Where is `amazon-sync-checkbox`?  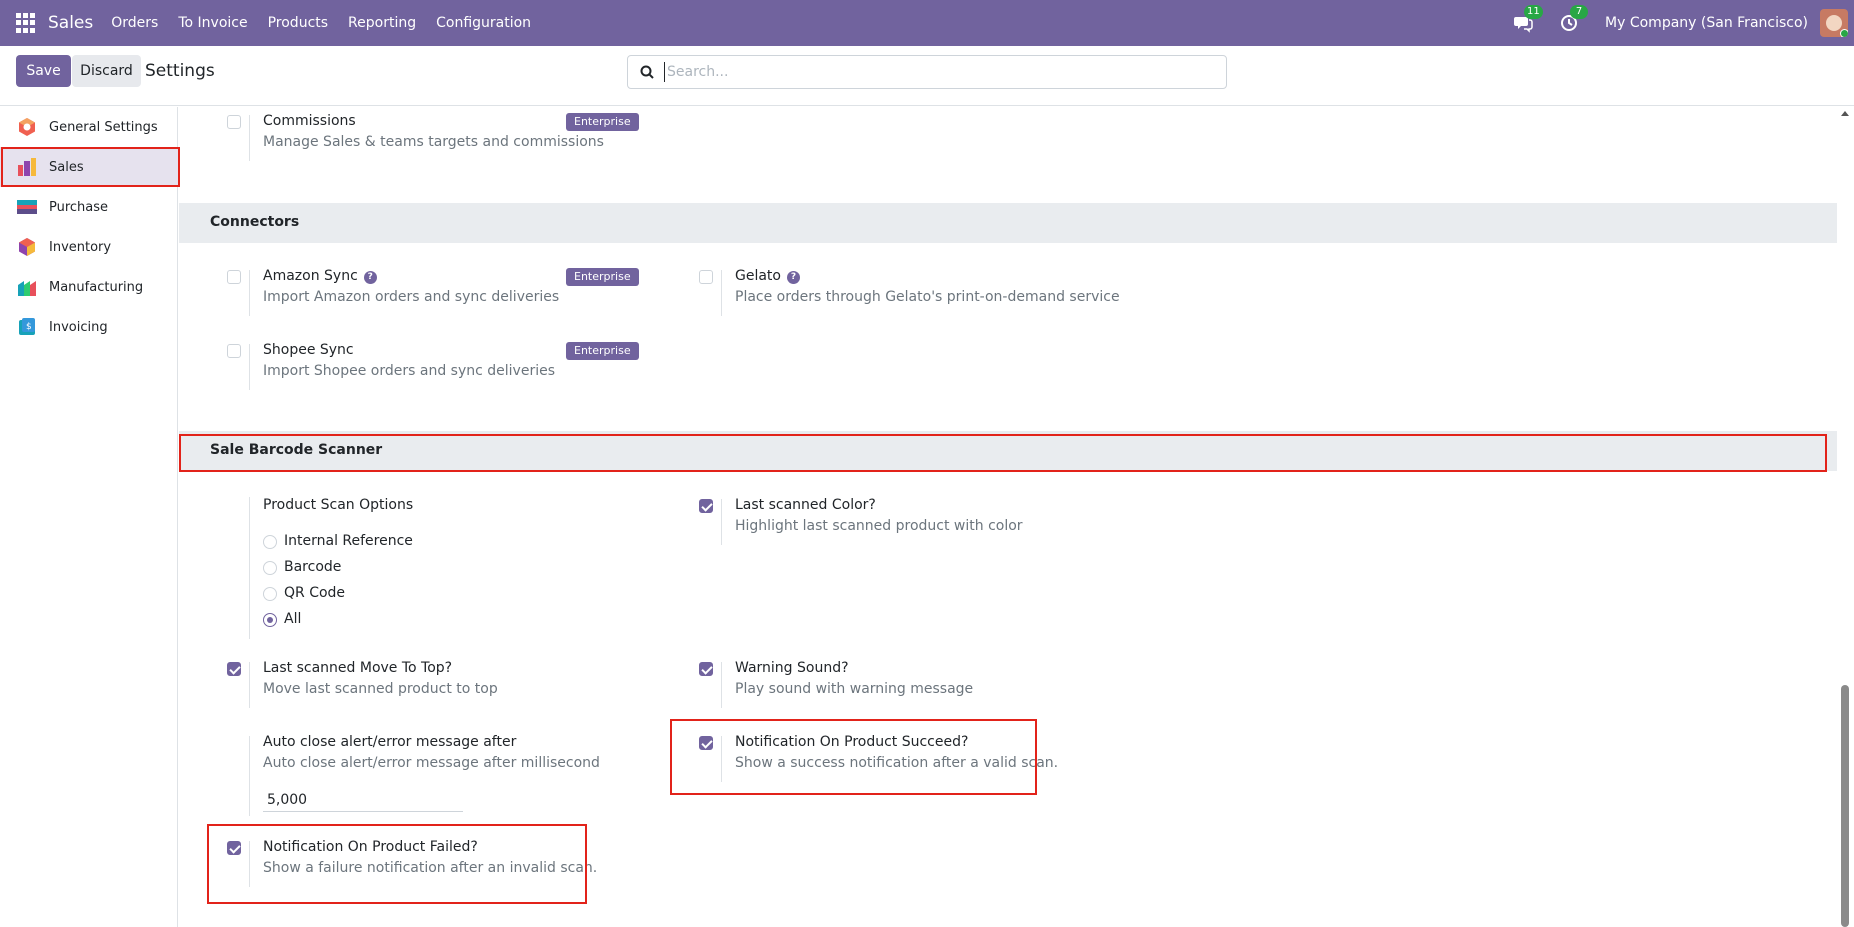
amazon-sync-checkbox is located at coordinates (234, 277).